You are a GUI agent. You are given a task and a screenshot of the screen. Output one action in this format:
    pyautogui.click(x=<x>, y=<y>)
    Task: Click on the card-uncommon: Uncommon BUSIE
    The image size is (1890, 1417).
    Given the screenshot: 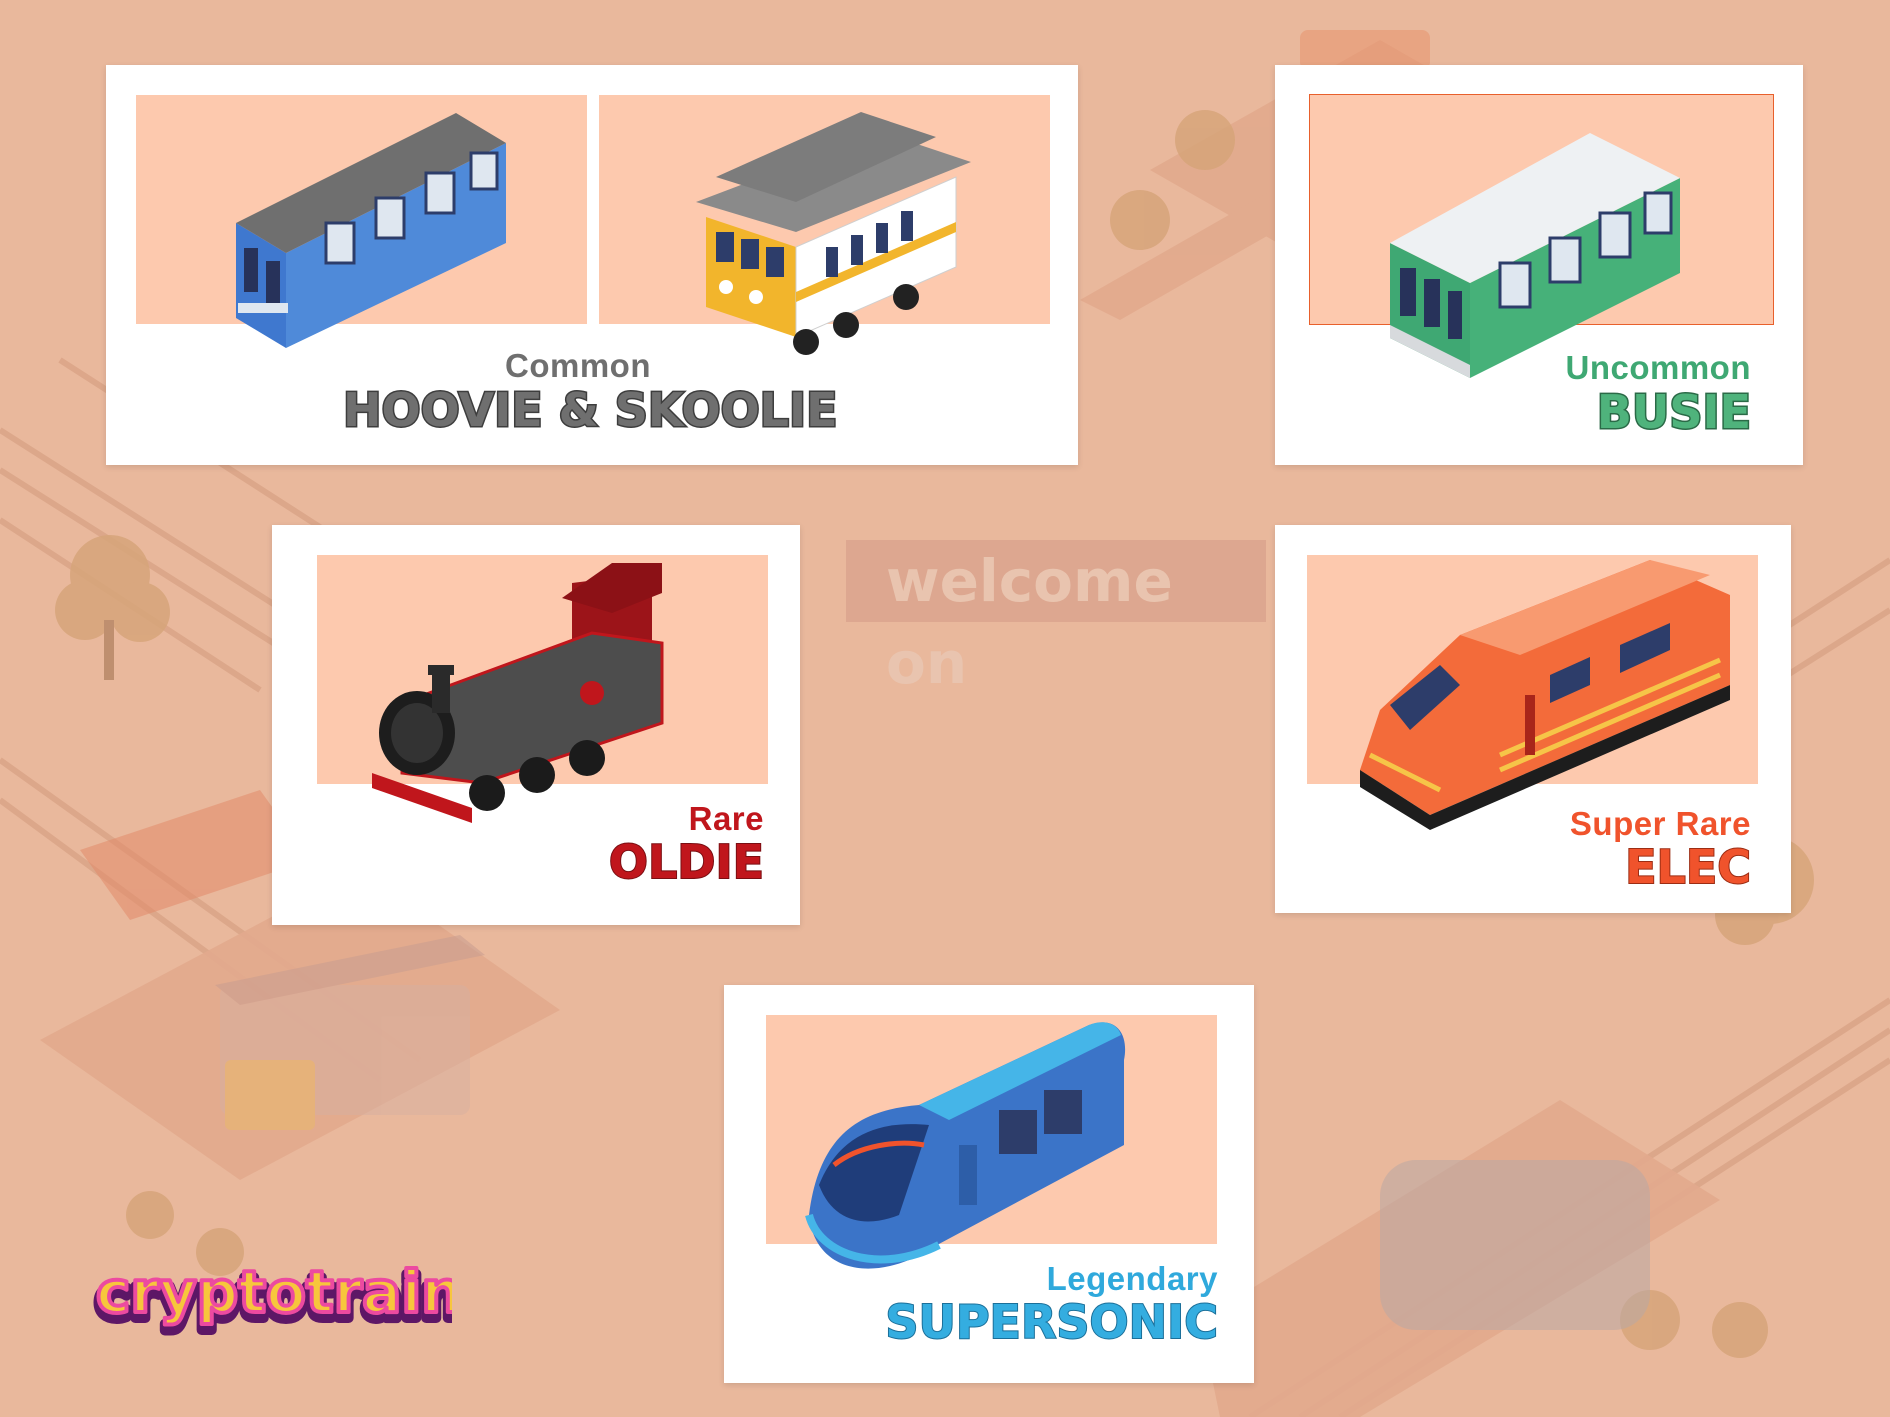 What is the action you would take?
    pyautogui.click(x=1539, y=265)
    